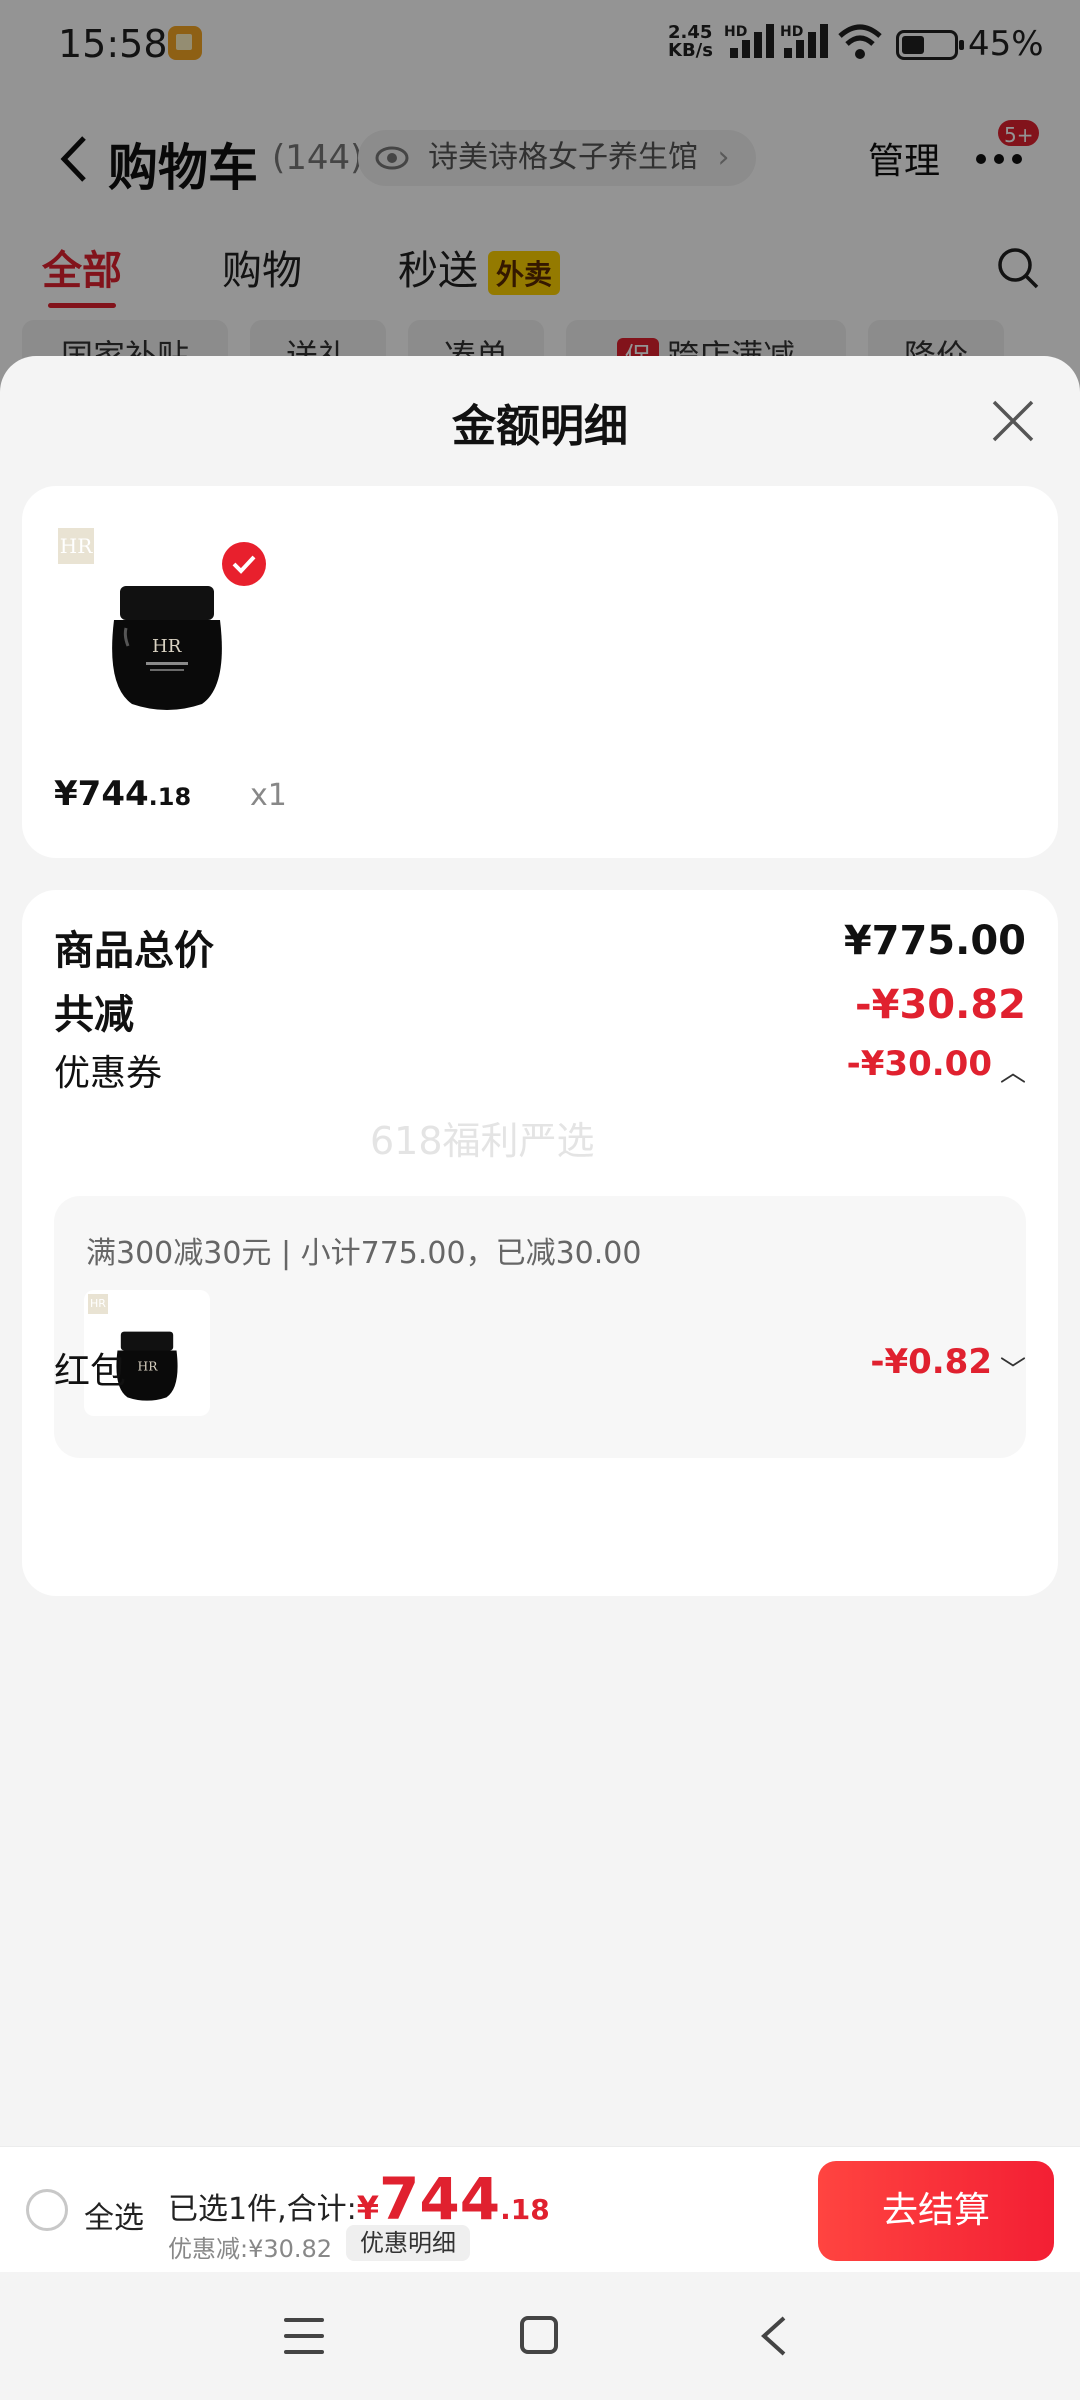 Image resolution: width=1080 pixels, height=2400 pixels. Describe the element at coordinates (773, 2336) in the screenshot. I see `back-icon` at that location.